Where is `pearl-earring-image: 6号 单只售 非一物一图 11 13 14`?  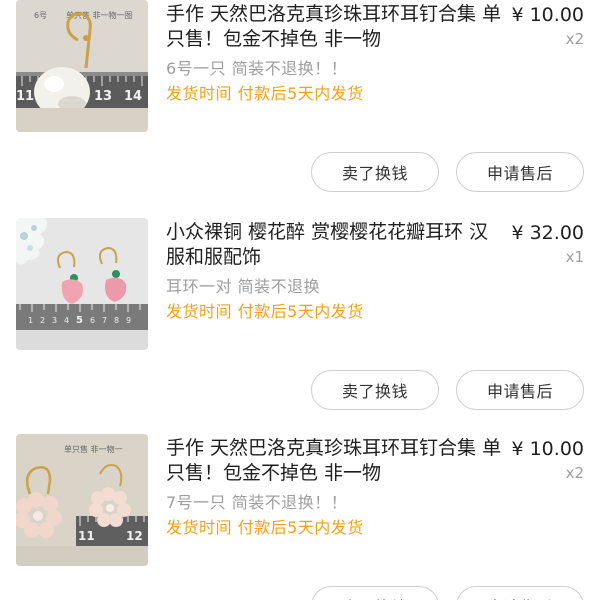 pearl-earring-image: 6号 单只售 非一物一图 11 13 14 is located at coordinates (82, 66).